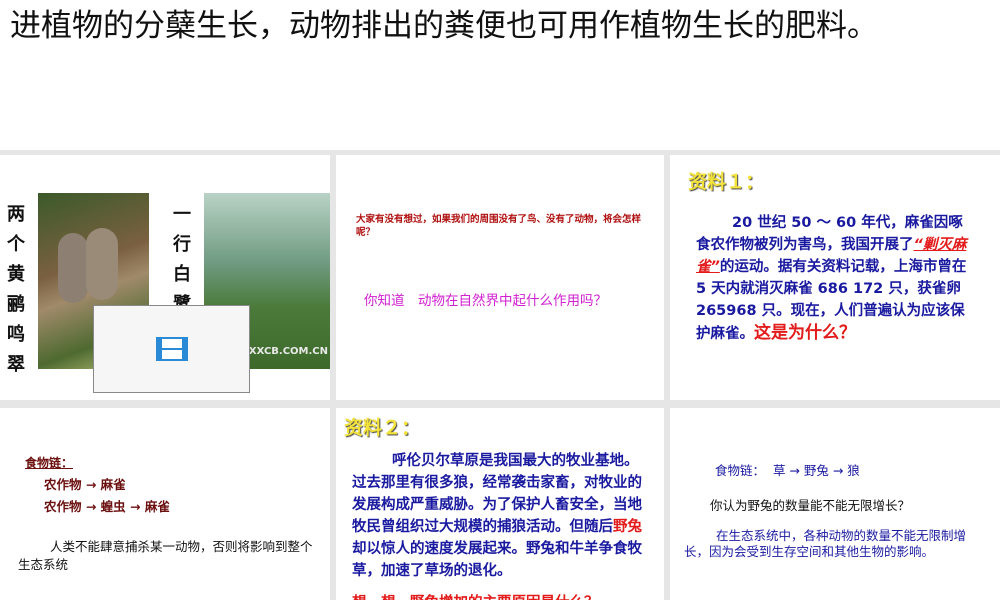 Image resolution: width=1000 pixels, height=600 pixels. What do you see at coordinates (485, 301) in the screenshot?
I see `question-2: 你知道 动物在自然界中起什么作用吗？` at bounding box center [485, 301].